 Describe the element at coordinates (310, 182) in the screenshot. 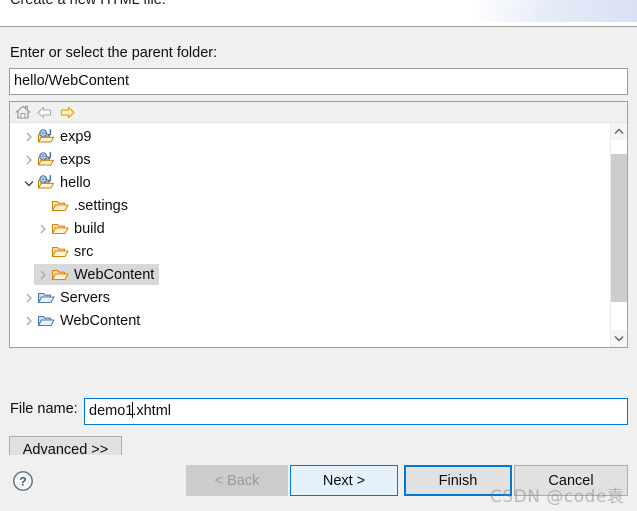

I see `tree-item-hello: hello` at that location.